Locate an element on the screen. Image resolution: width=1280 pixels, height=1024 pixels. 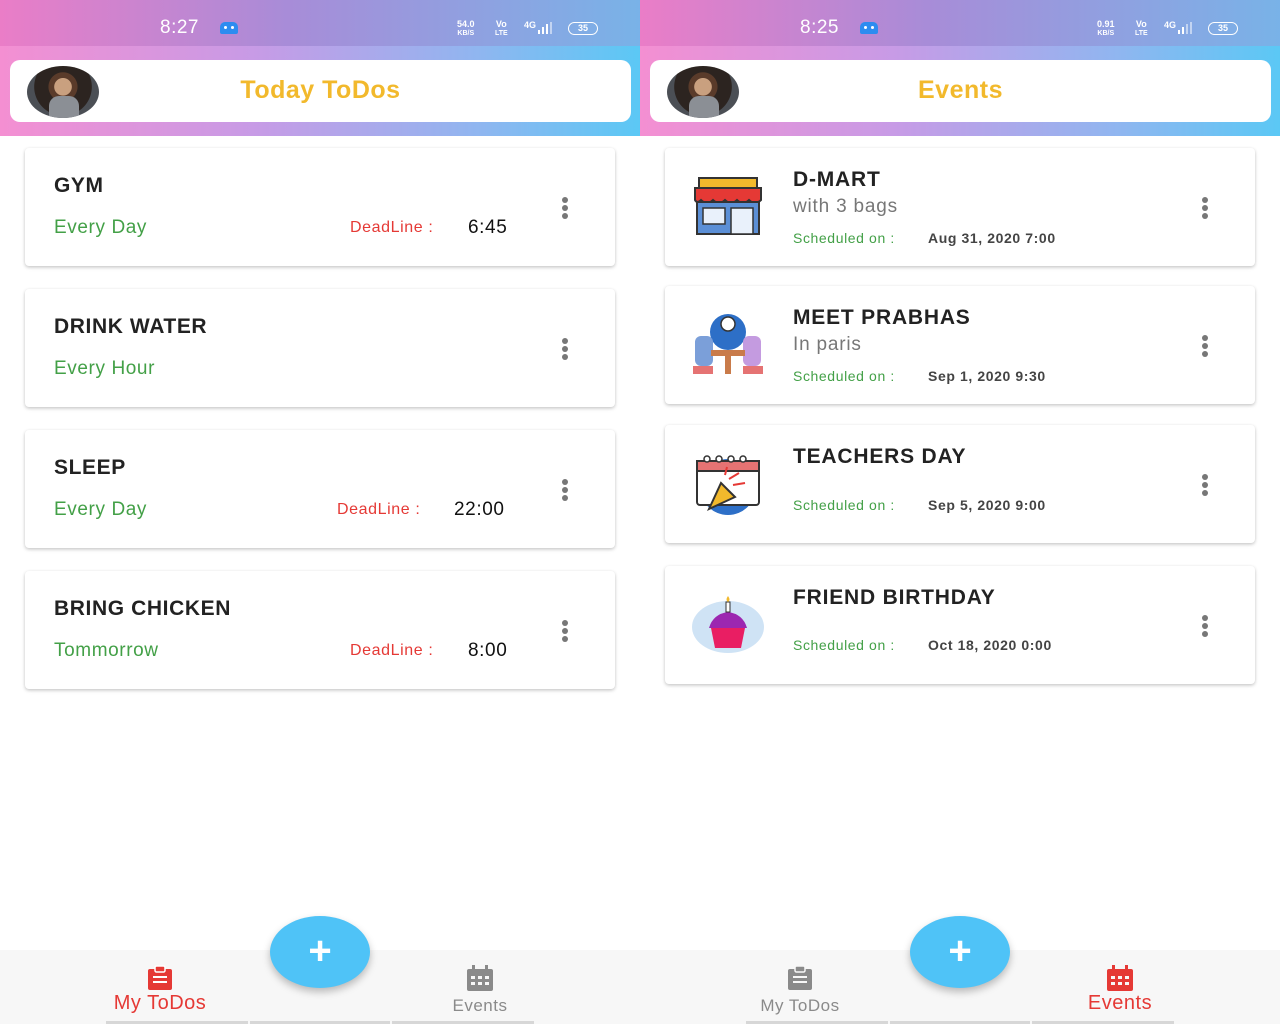
title-card: Today ToDos is located at coordinates (320, 91).